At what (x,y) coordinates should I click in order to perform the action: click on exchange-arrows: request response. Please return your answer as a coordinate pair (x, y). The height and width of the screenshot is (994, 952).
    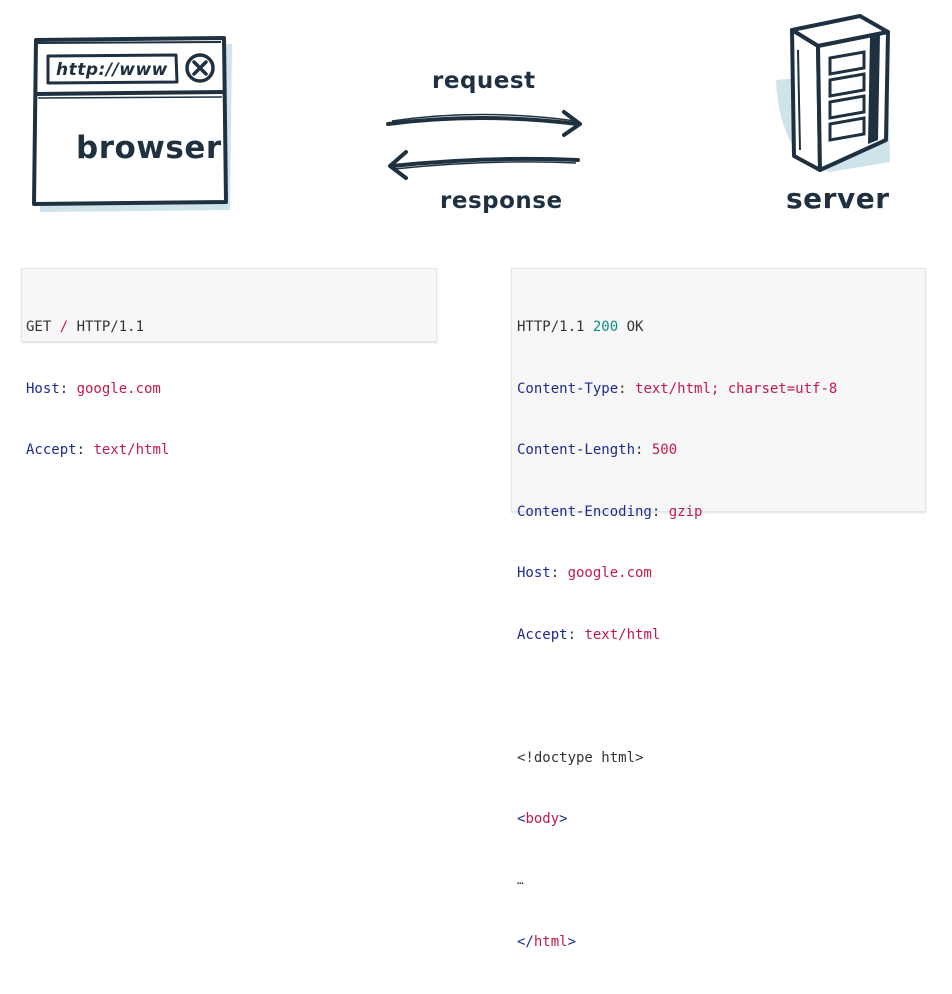
    Looking at the image, I should click on (490, 145).